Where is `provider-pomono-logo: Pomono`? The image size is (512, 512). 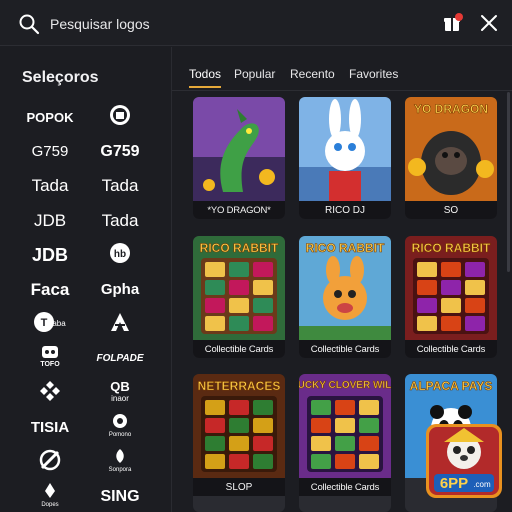 provider-pomono-logo: Pomono is located at coordinates (120, 428).